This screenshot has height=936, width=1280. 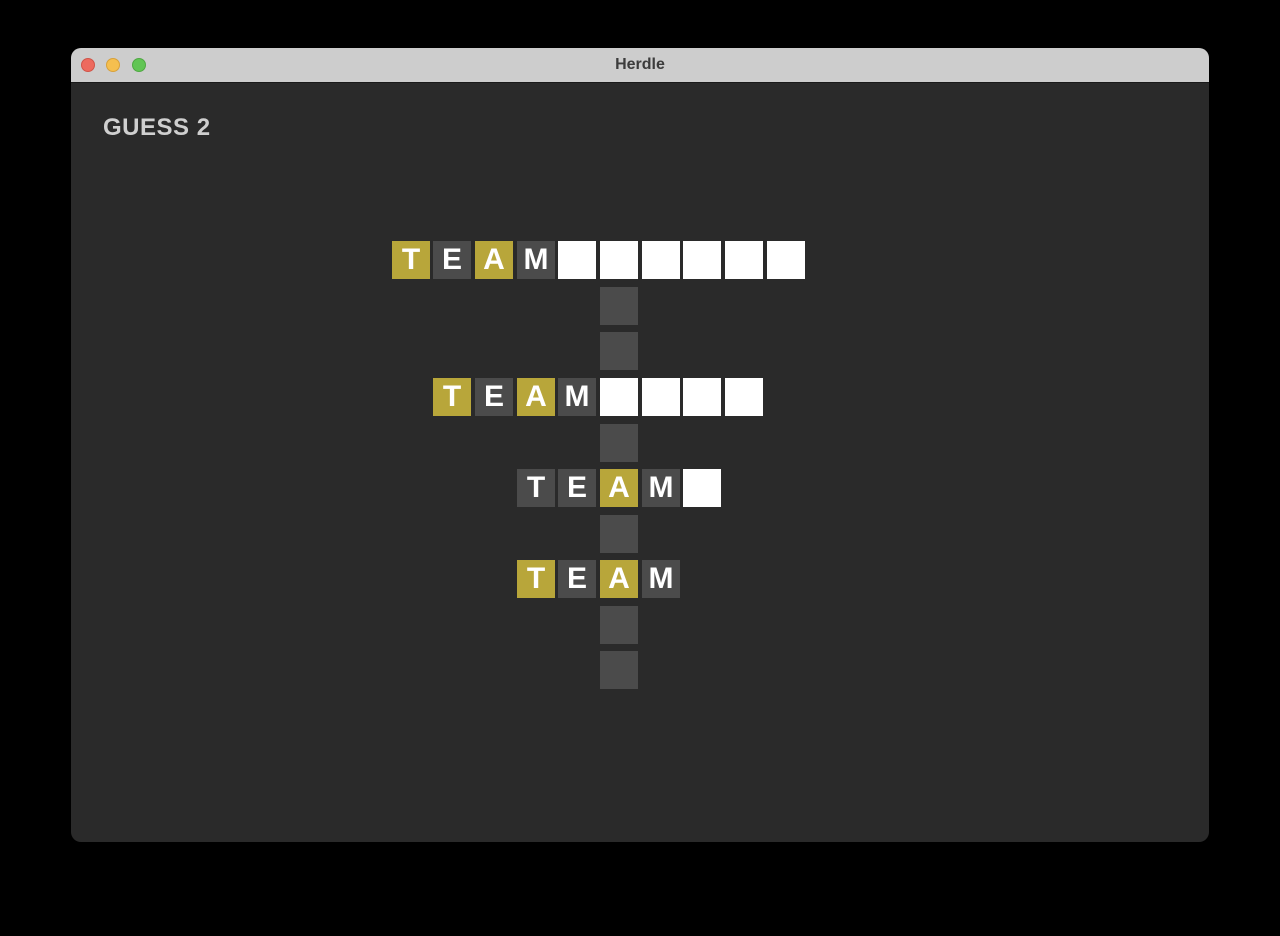 I want to click on tile-row2-col4: M, so click(x=577, y=397).